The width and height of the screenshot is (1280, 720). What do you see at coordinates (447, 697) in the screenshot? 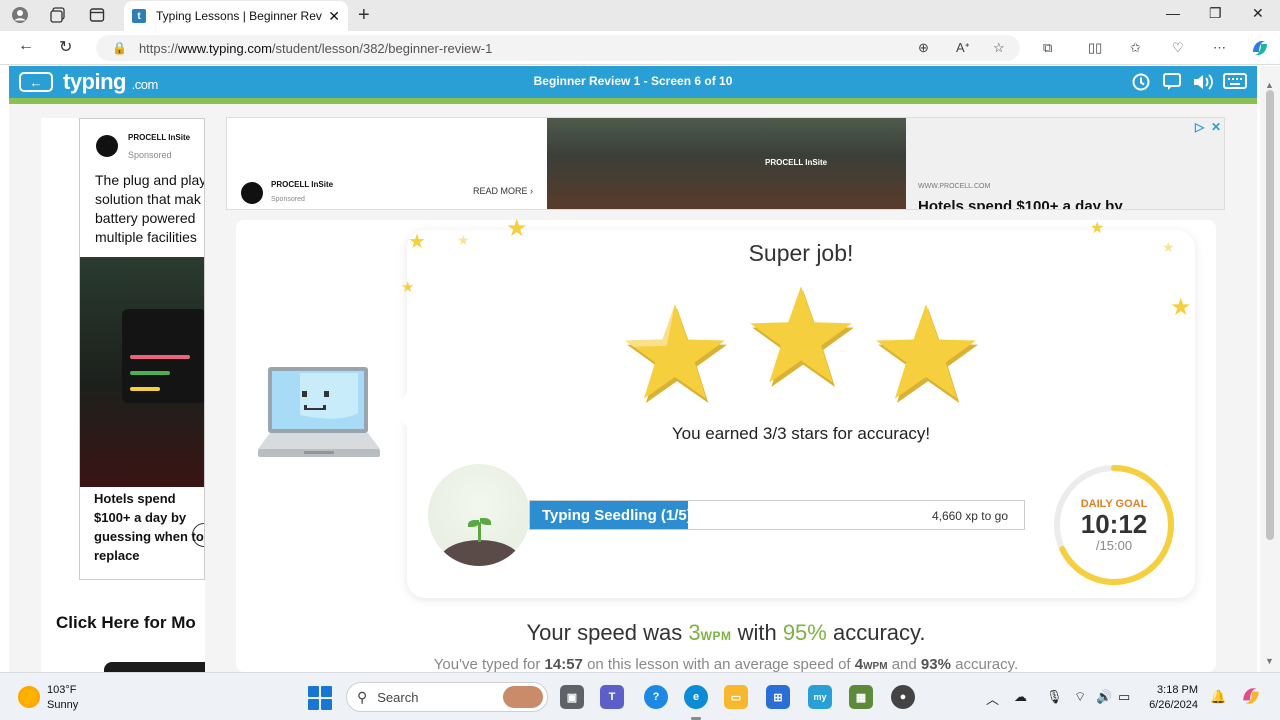
I see `taskbar-search: ⚲ Search` at bounding box center [447, 697].